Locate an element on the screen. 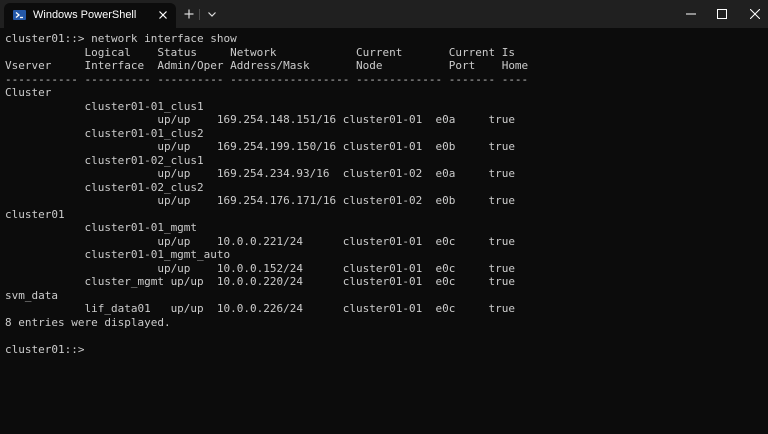 The image size is (768, 434). terminal-line: cluster01-01_clus2 is located at coordinates (104, 133).